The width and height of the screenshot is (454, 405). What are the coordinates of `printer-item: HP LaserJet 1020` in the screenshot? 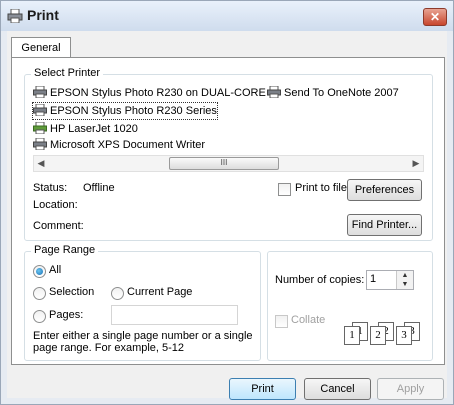 It's located at (85, 129).